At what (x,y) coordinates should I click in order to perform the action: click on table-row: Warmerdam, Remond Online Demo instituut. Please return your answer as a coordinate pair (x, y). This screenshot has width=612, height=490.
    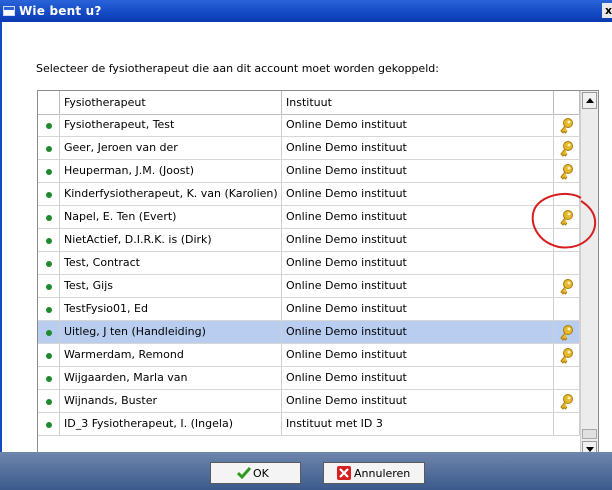
    Looking at the image, I should click on (309, 355).